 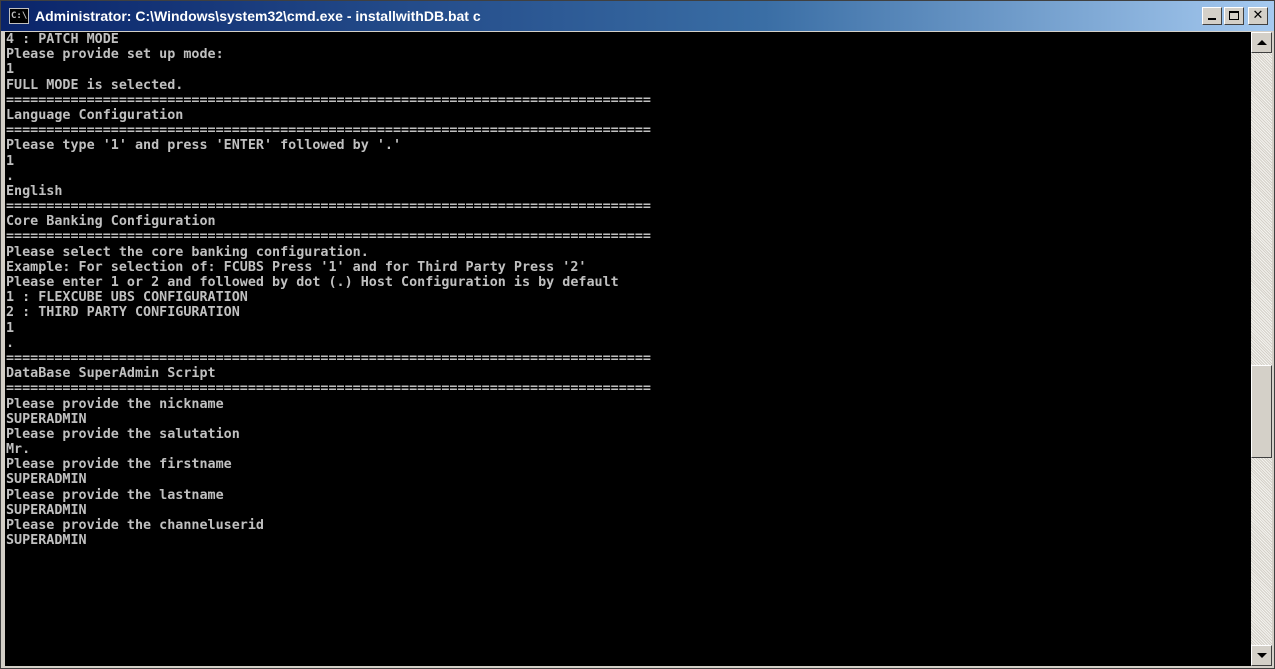 I want to click on console-line: 1 : FLEXCUBE UBS CONFIGURATION, so click(x=127, y=298).